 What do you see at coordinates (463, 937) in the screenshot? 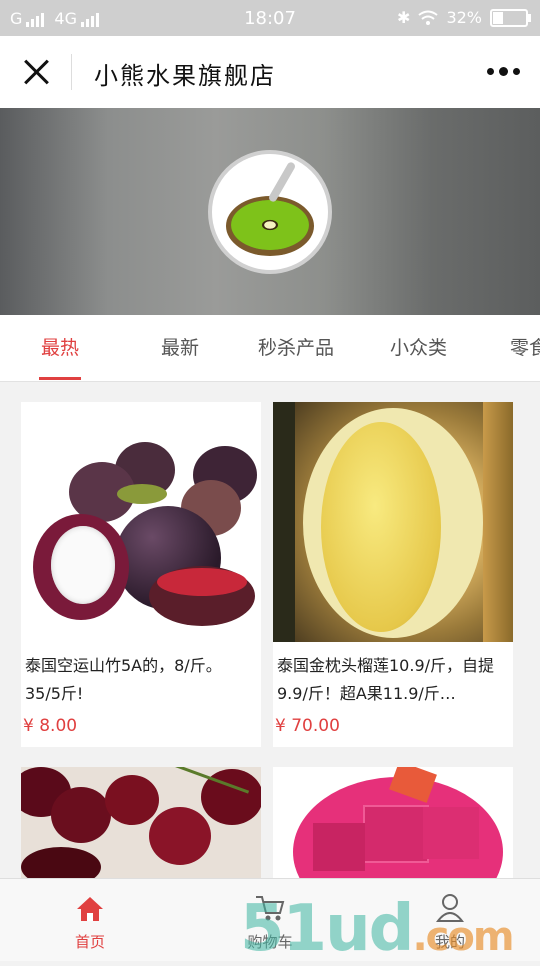
I see `watermark-suffix: .com` at bounding box center [463, 937].